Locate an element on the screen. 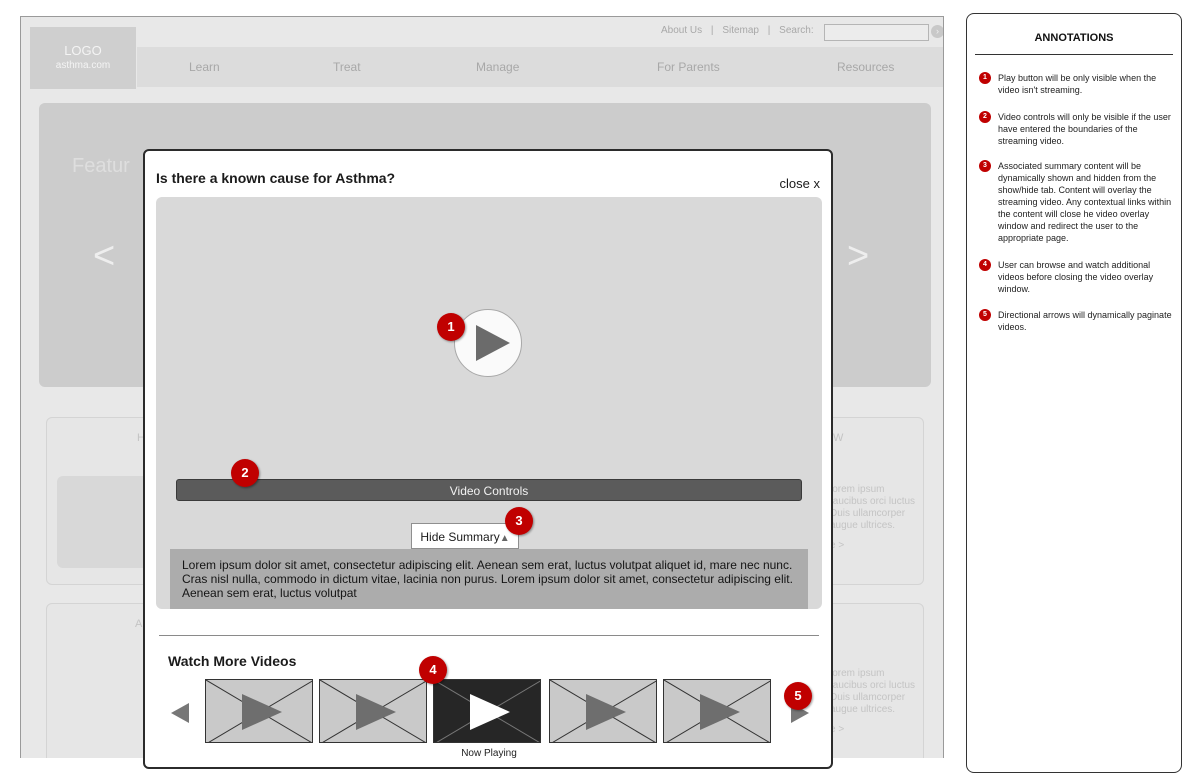  search-input is located at coordinates (876, 32).